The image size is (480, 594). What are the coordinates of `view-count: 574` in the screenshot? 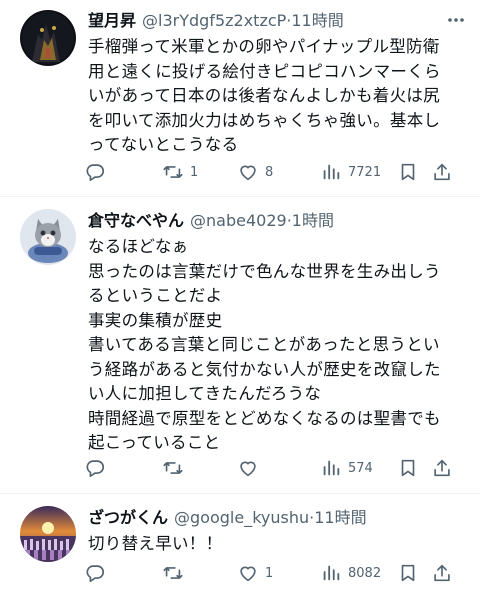 It's located at (360, 468).